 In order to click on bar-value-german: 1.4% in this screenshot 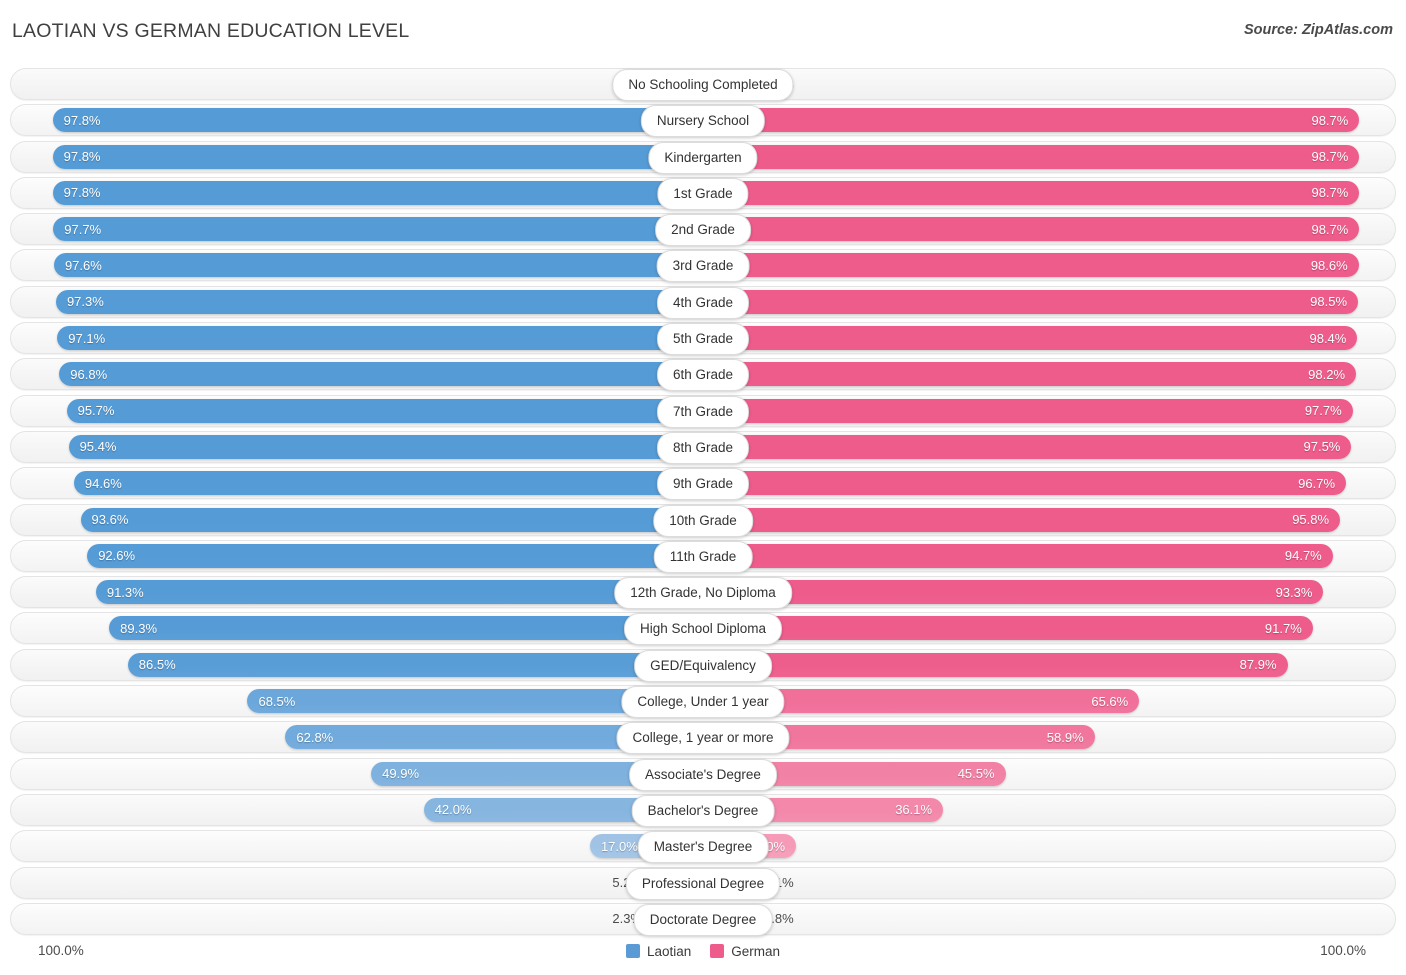, I will do `click(1085, 84)`.